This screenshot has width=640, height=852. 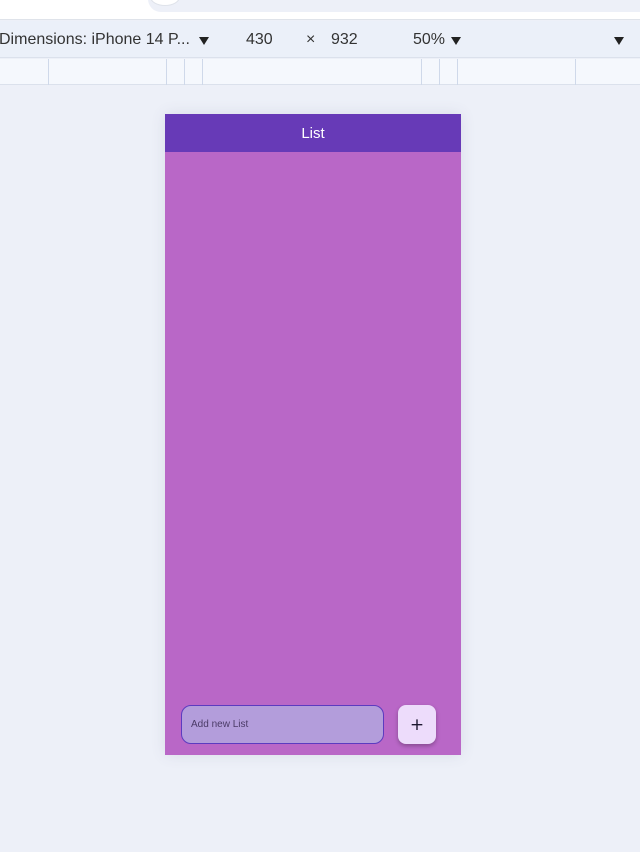 What do you see at coordinates (619, 41) in the screenshot?
I see `more-options-chevron-down-icon` at bounding box center [619, 41].